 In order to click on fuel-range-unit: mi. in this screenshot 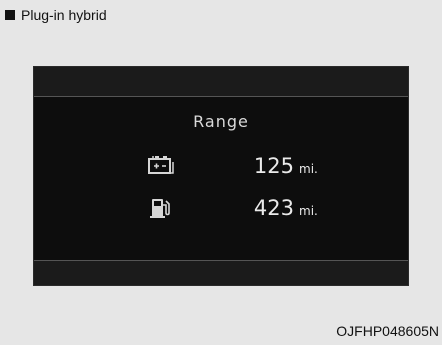, I will do `click(308, 211)`.